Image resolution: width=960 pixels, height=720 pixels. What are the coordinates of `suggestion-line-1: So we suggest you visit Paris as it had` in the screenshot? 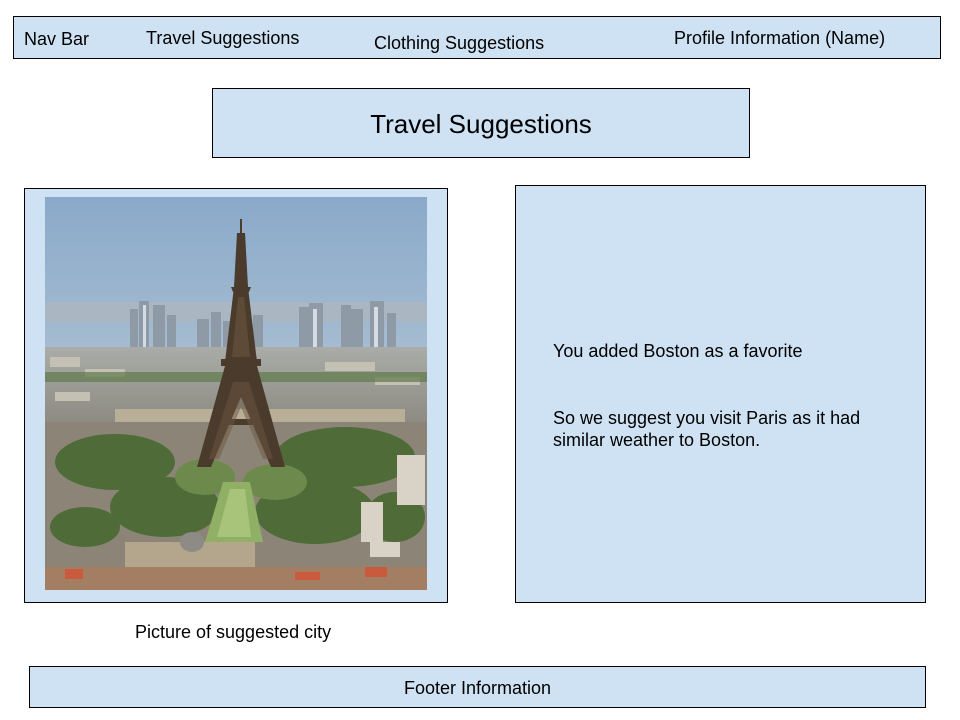 It's located at (707, 418).